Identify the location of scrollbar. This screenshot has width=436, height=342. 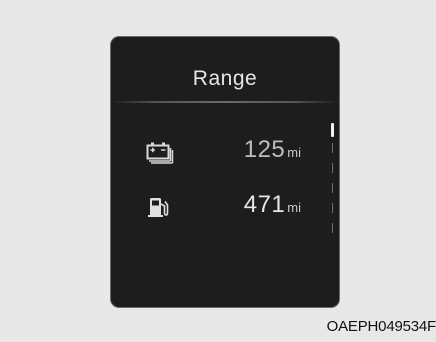
(332, 179).